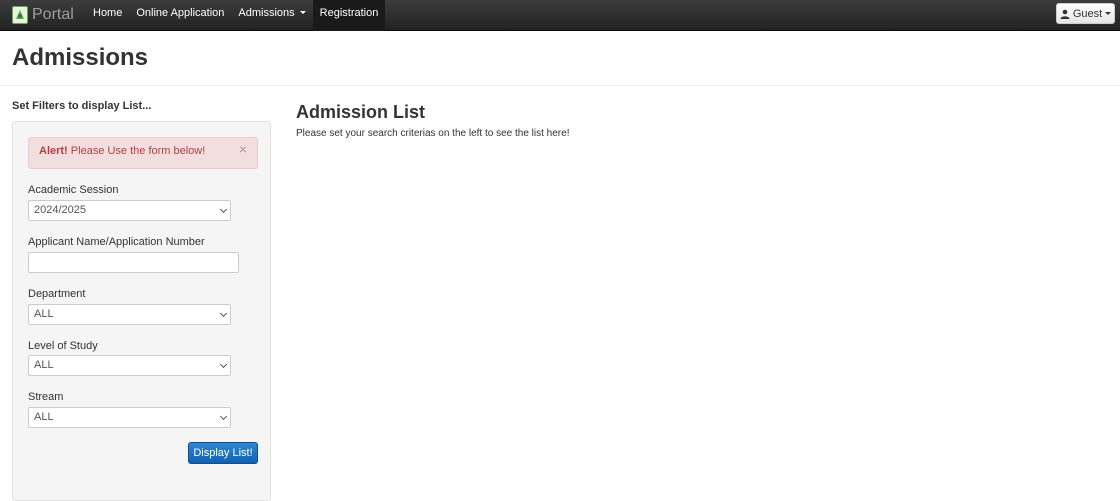 Image resolution: width=1120 pixels, height=501 pixels. I want to click on academic-session-value: 2024/2025, so click(60, 210).